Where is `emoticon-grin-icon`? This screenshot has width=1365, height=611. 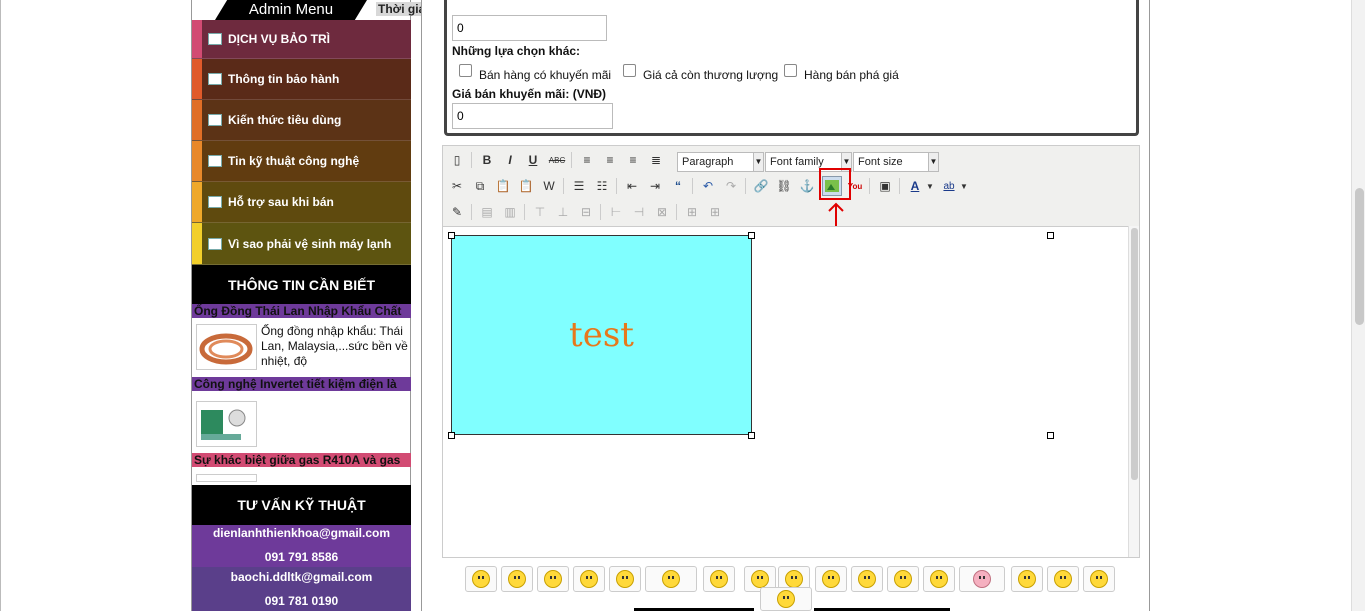 emoticon-grin-icon is located at coordinates (589, 579).